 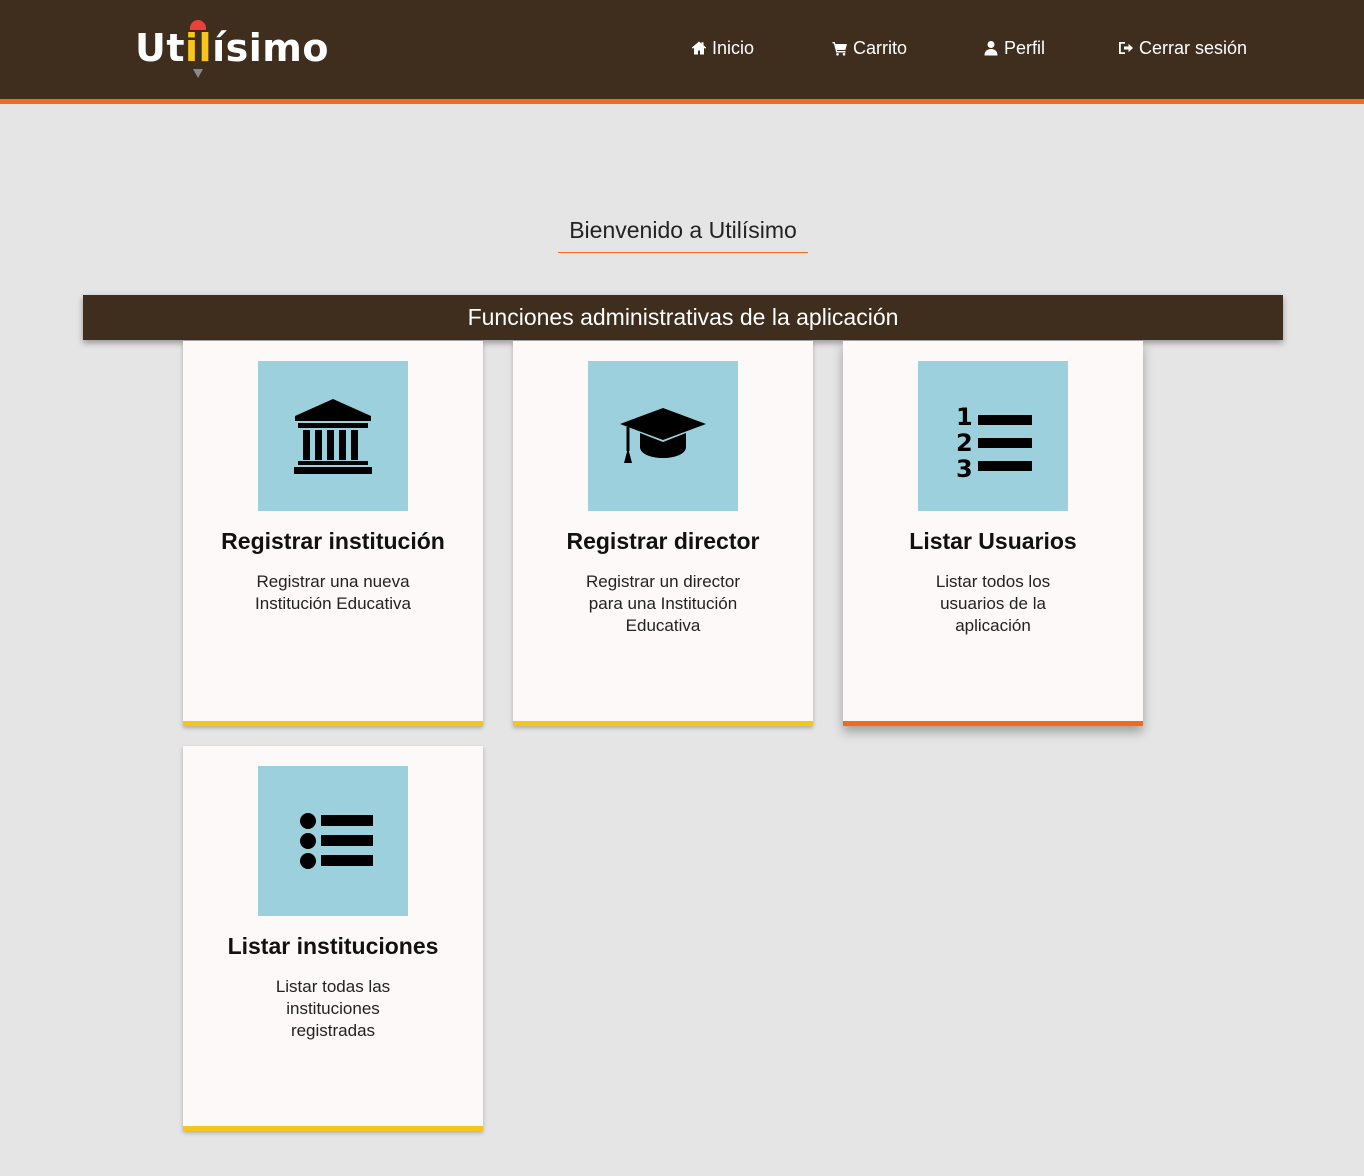 I want to click on nav-carrito: Carrito, so click(x=869, y=48).